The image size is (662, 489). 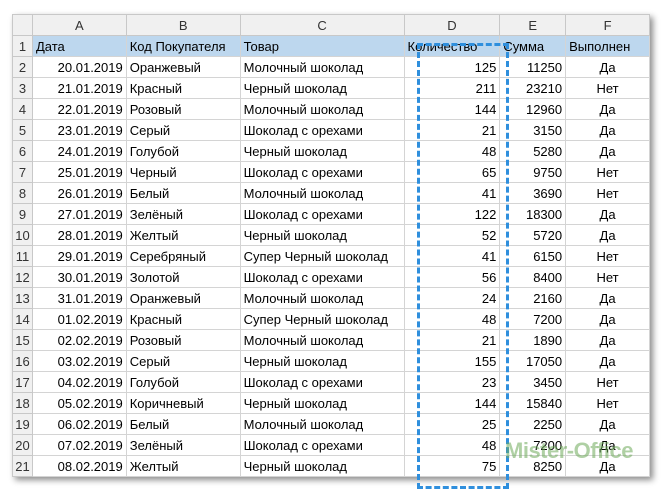 What do you see at coordinates (79, 172) in the screenshot?
I see `cell: 25.01.2019` at bounding box center [79, 172].